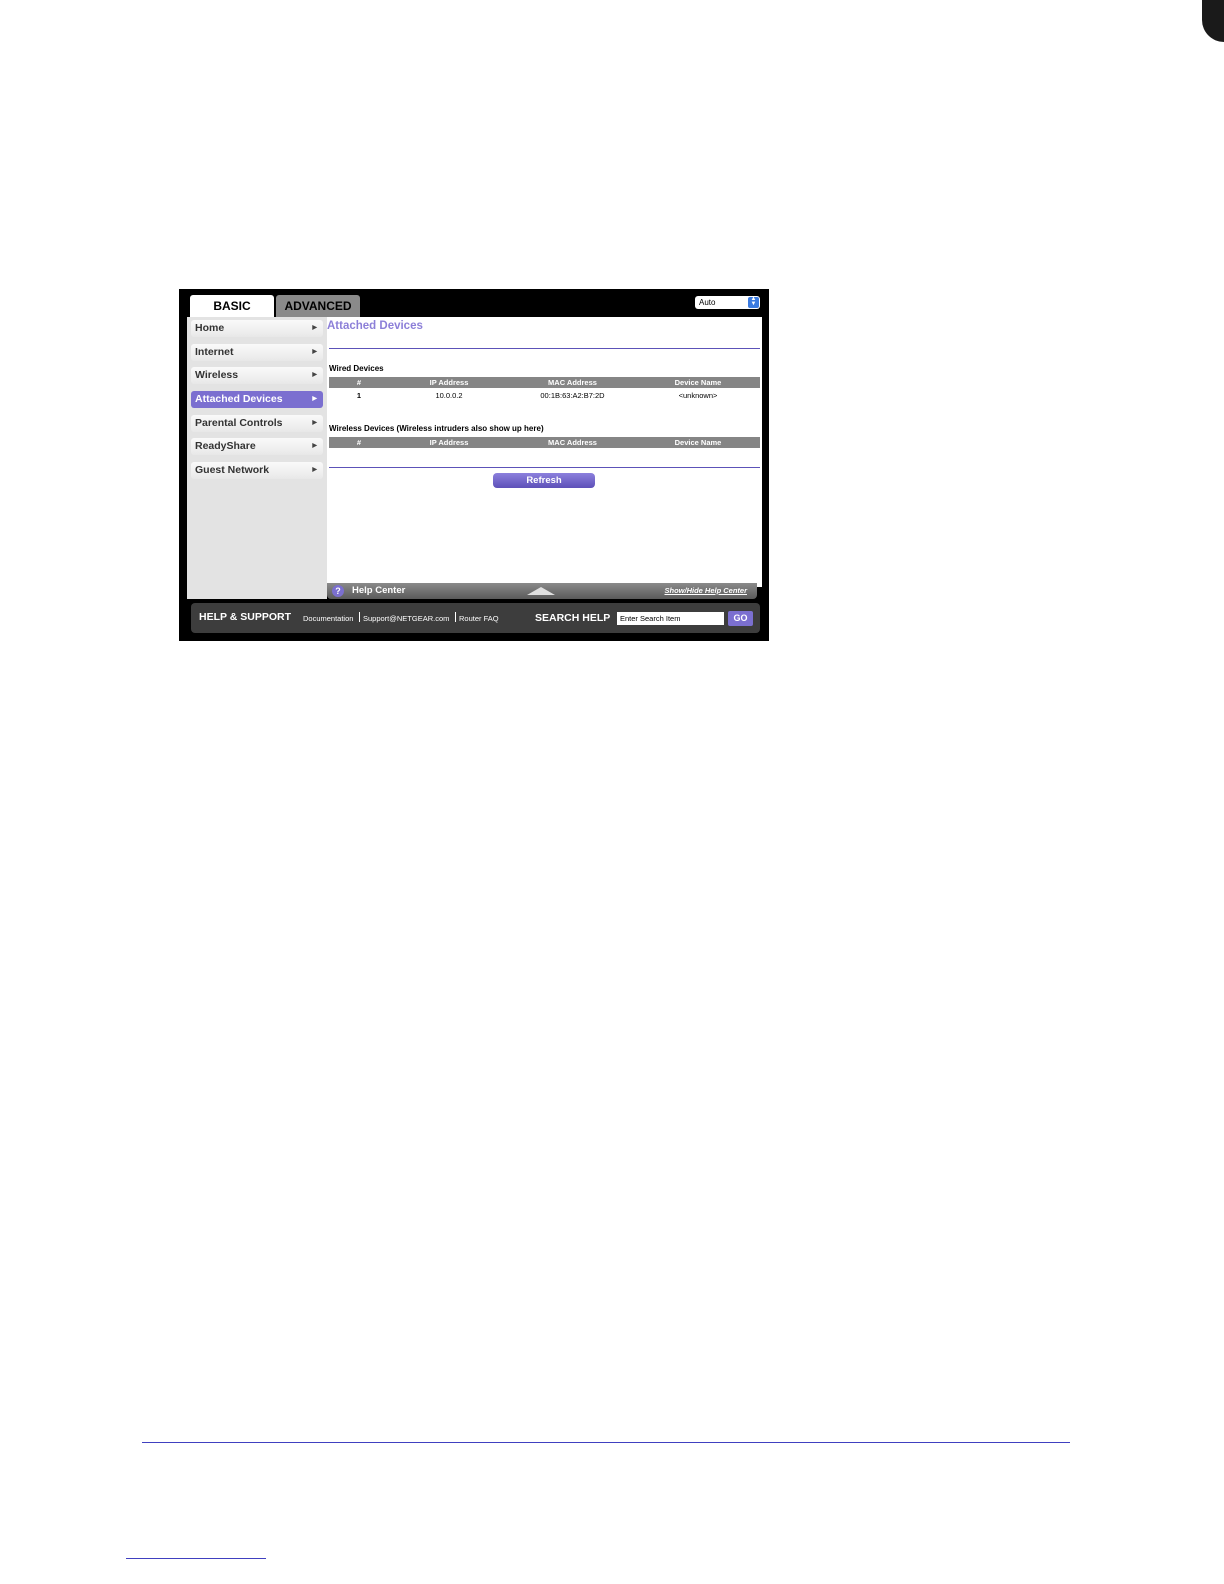 The height and width of the screenshot is (1584, 1224). I want to click on sidebar-item-wireless: Wireless ▶, so click(257, 375).